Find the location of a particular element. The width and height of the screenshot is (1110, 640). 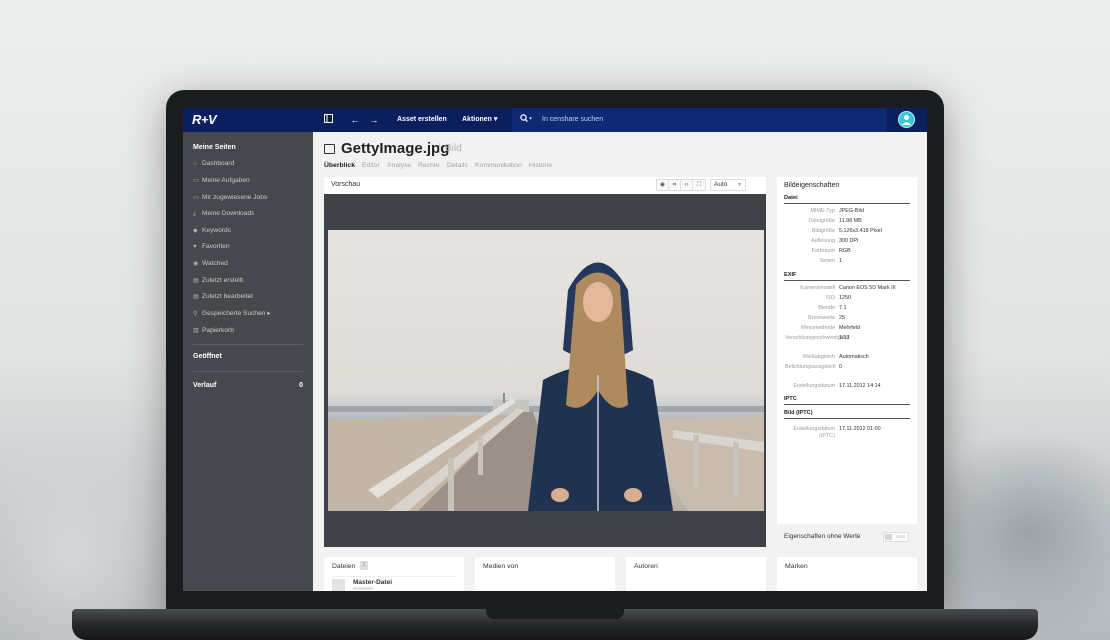

sidebar-item-recently-edited: ▤ Zuletzt bearbeitet is located at coordinates (223, 297).